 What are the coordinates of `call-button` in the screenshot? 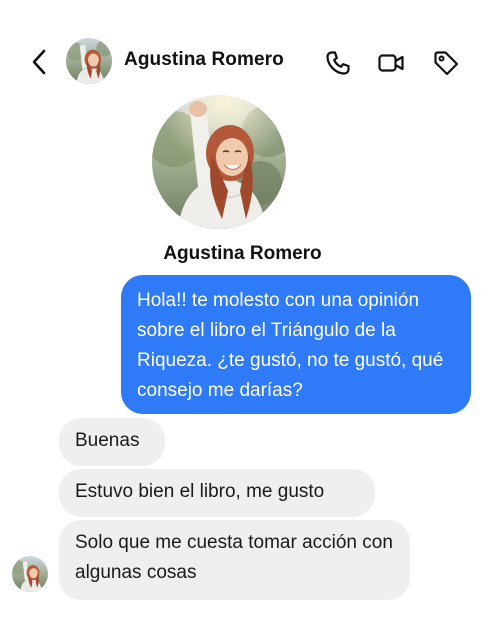 It's located at (338, 63).